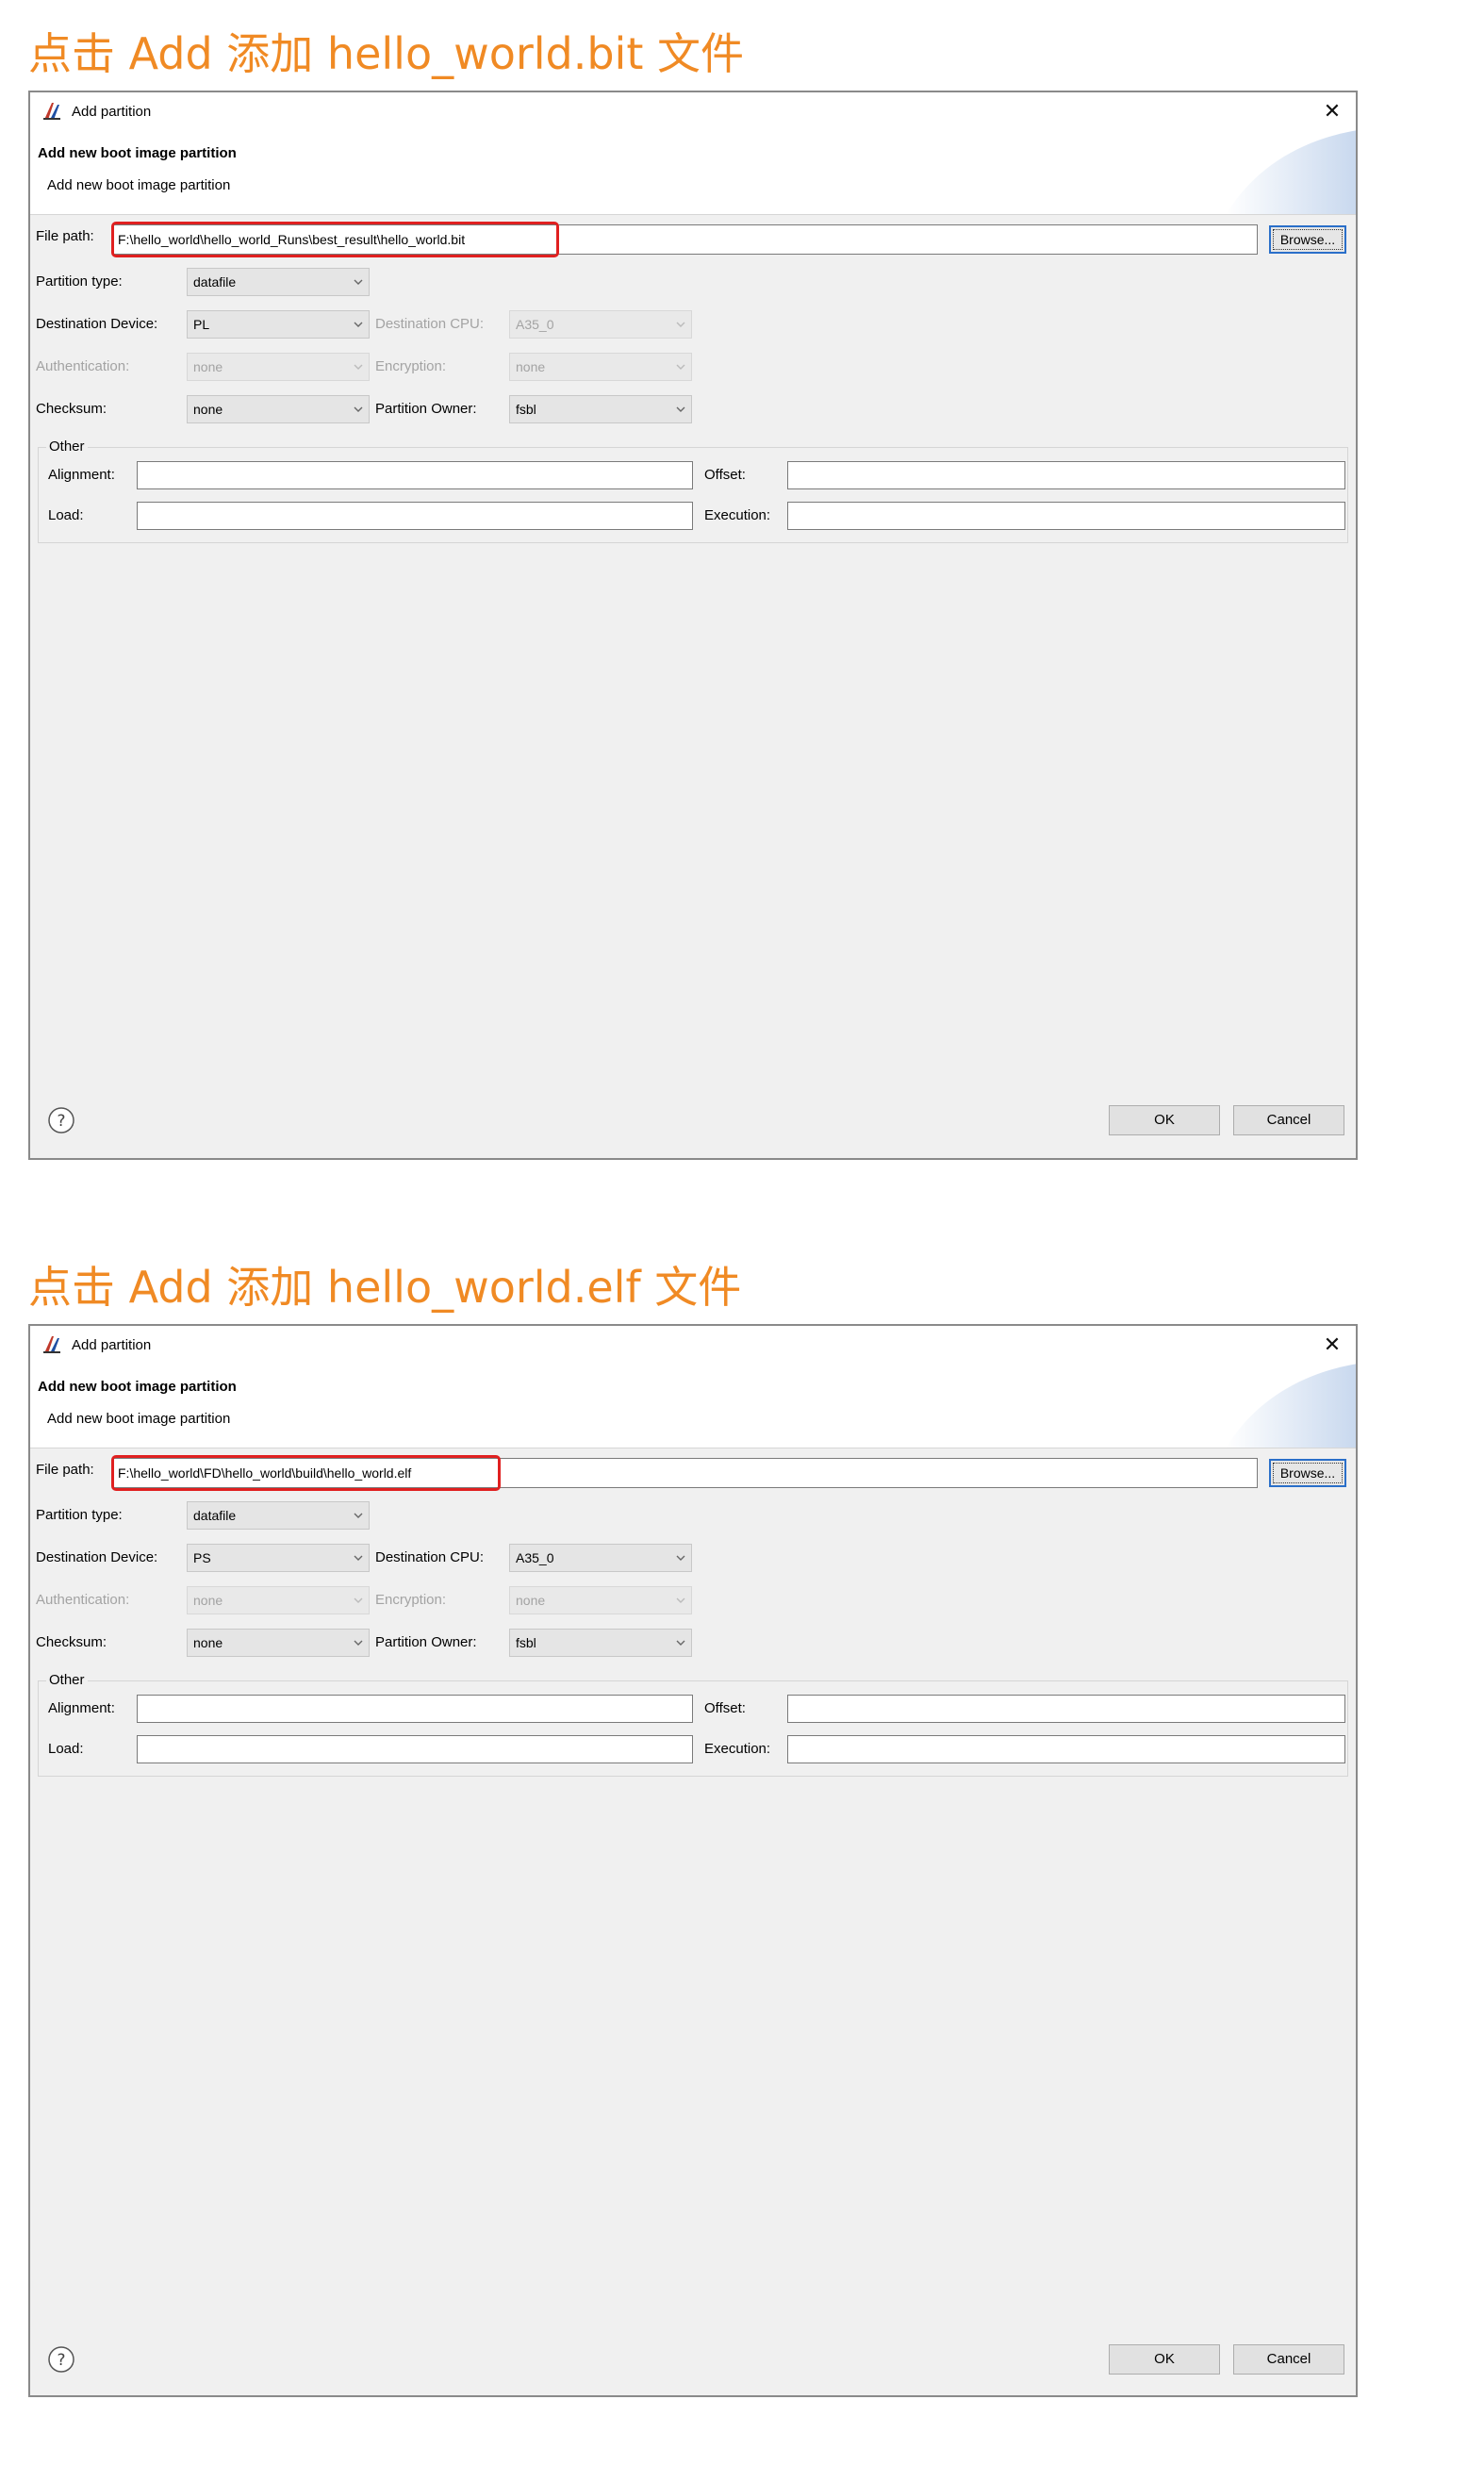  Describe the element at coordinates (51, 1344) in the screenshot. I see `app-logo-icon` at that location.